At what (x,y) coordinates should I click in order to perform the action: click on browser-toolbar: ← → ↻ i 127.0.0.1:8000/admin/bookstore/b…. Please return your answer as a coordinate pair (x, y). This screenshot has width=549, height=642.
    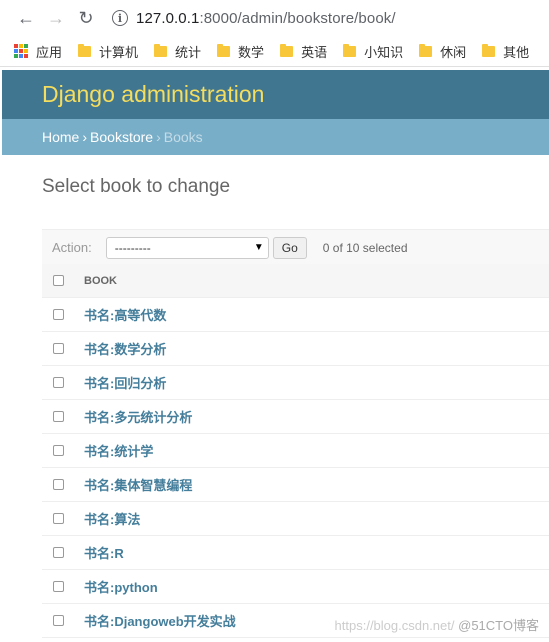
    Looking at the image, I should click on (274, 18).